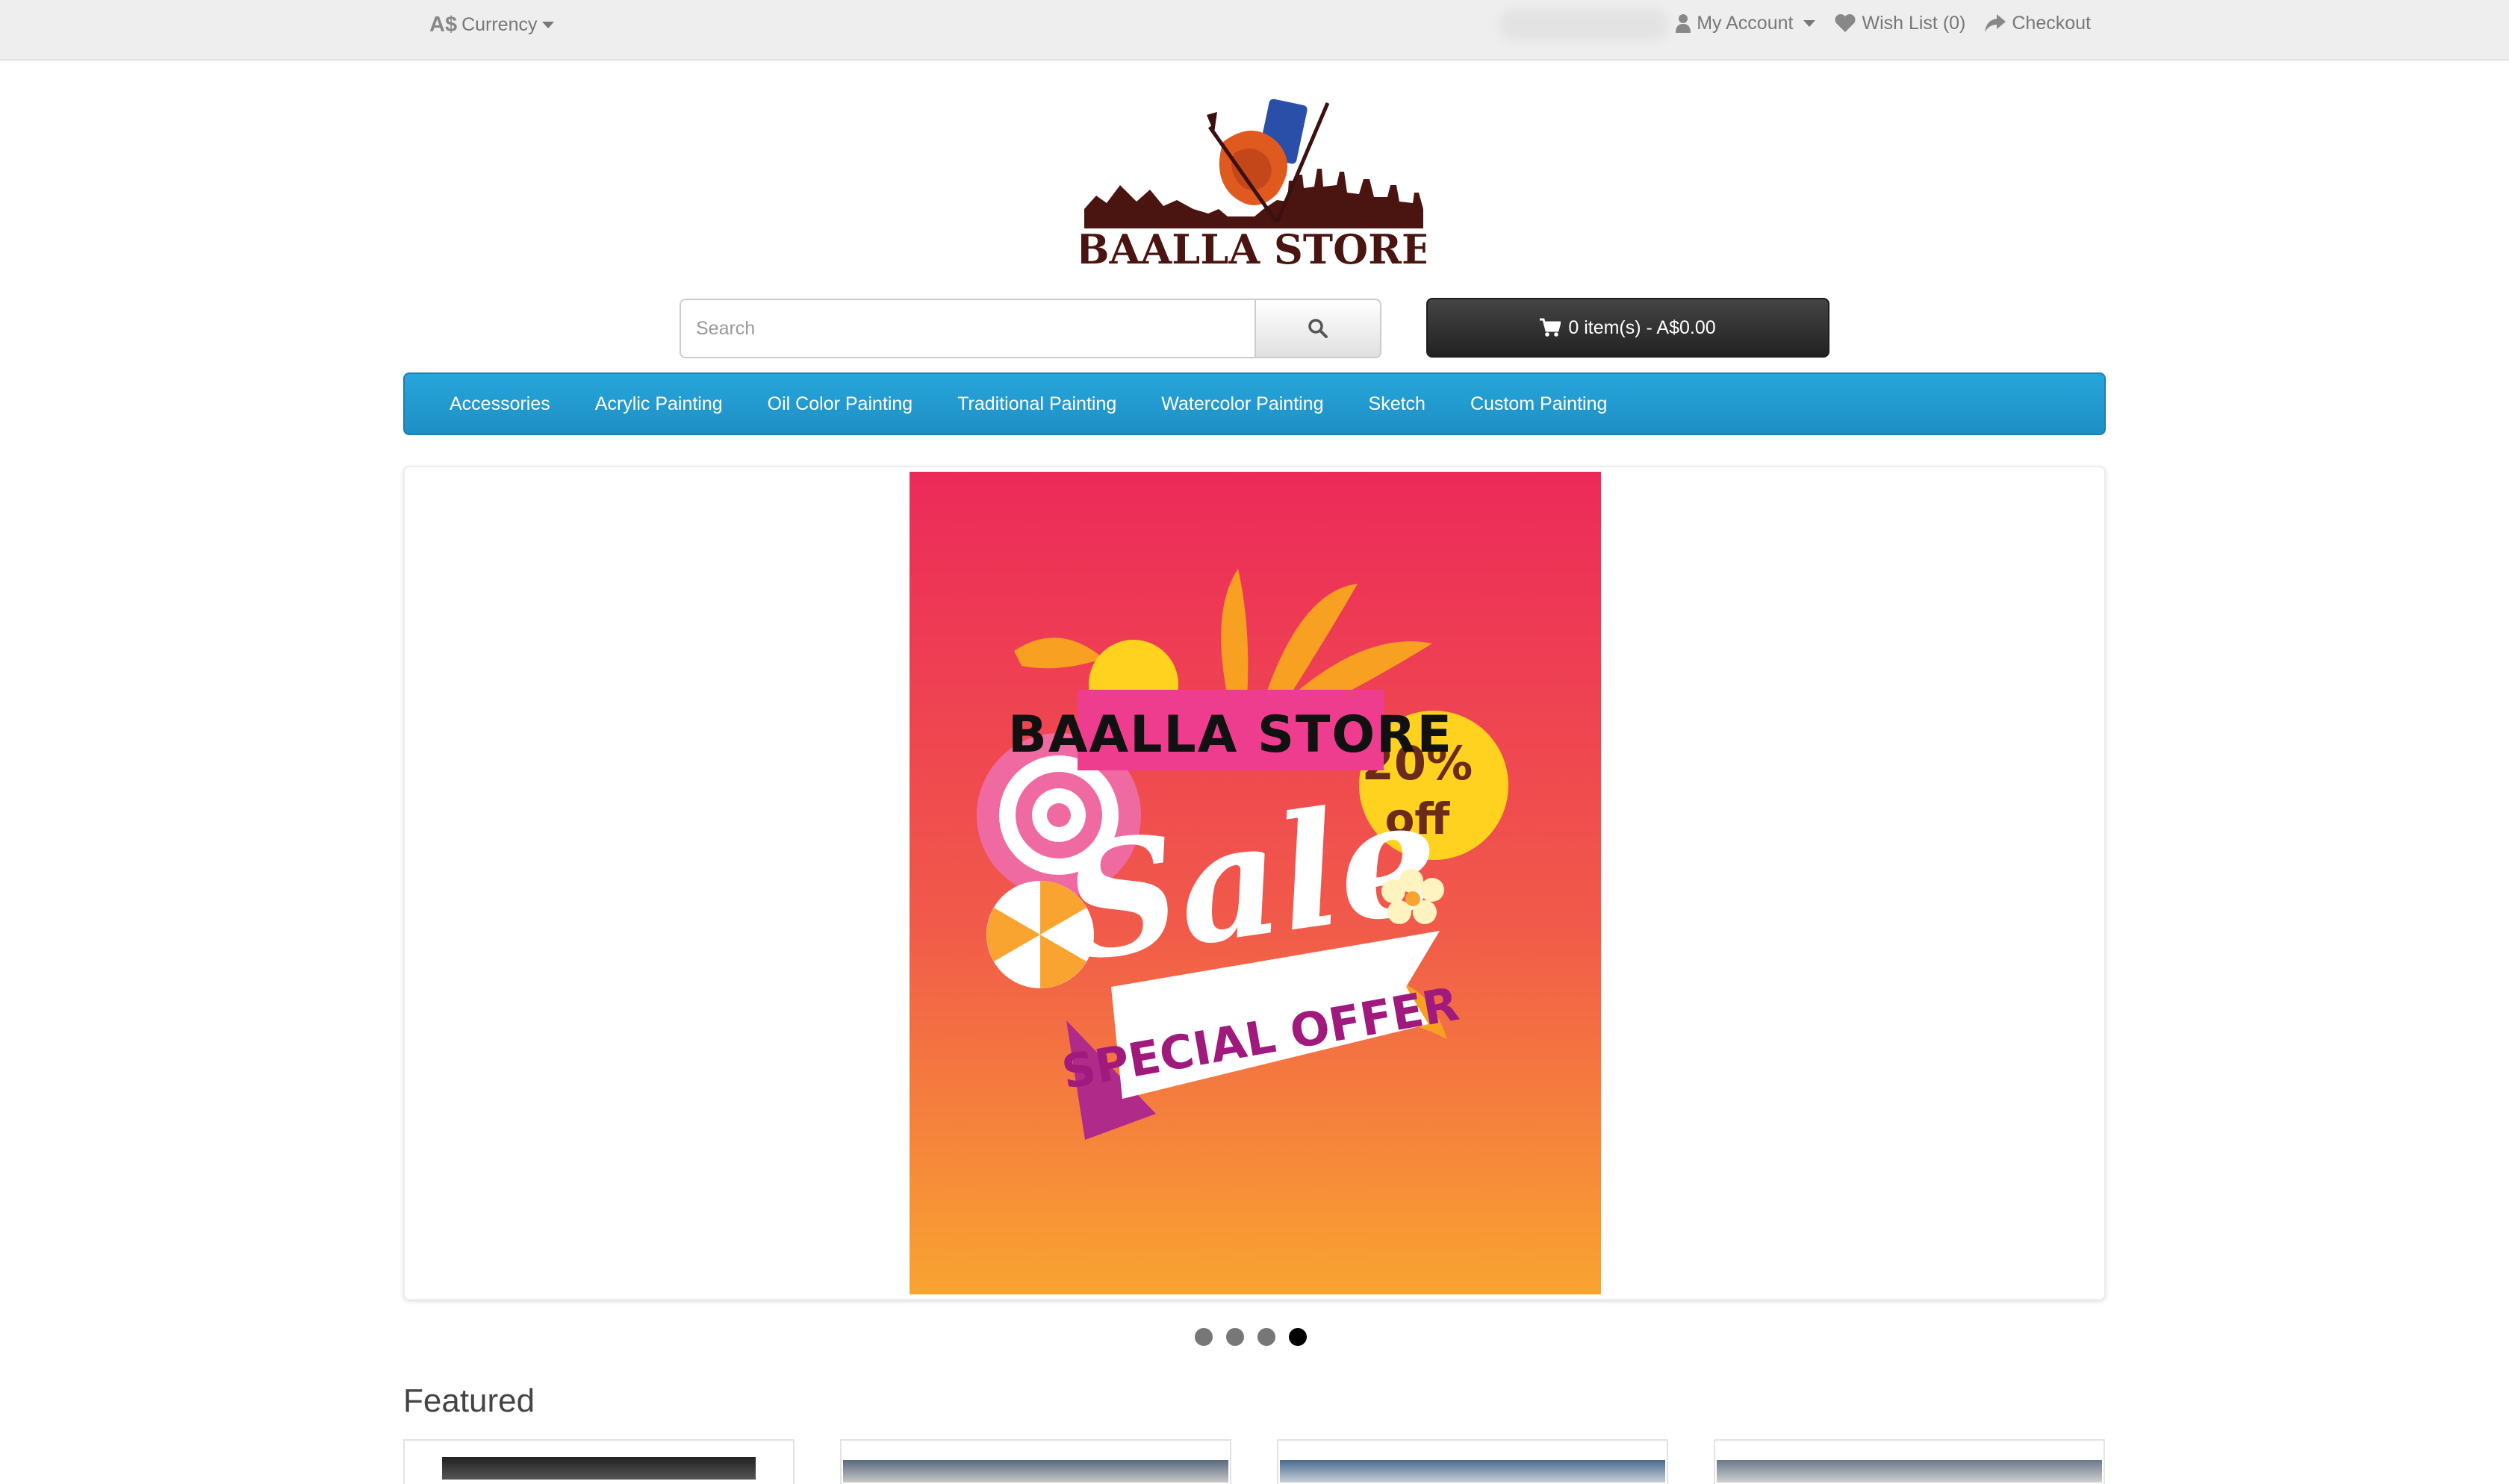 This screenshot has width=2509, height=1484. I want to click on menu-item-accessories: Accessories, so click(500, 404).